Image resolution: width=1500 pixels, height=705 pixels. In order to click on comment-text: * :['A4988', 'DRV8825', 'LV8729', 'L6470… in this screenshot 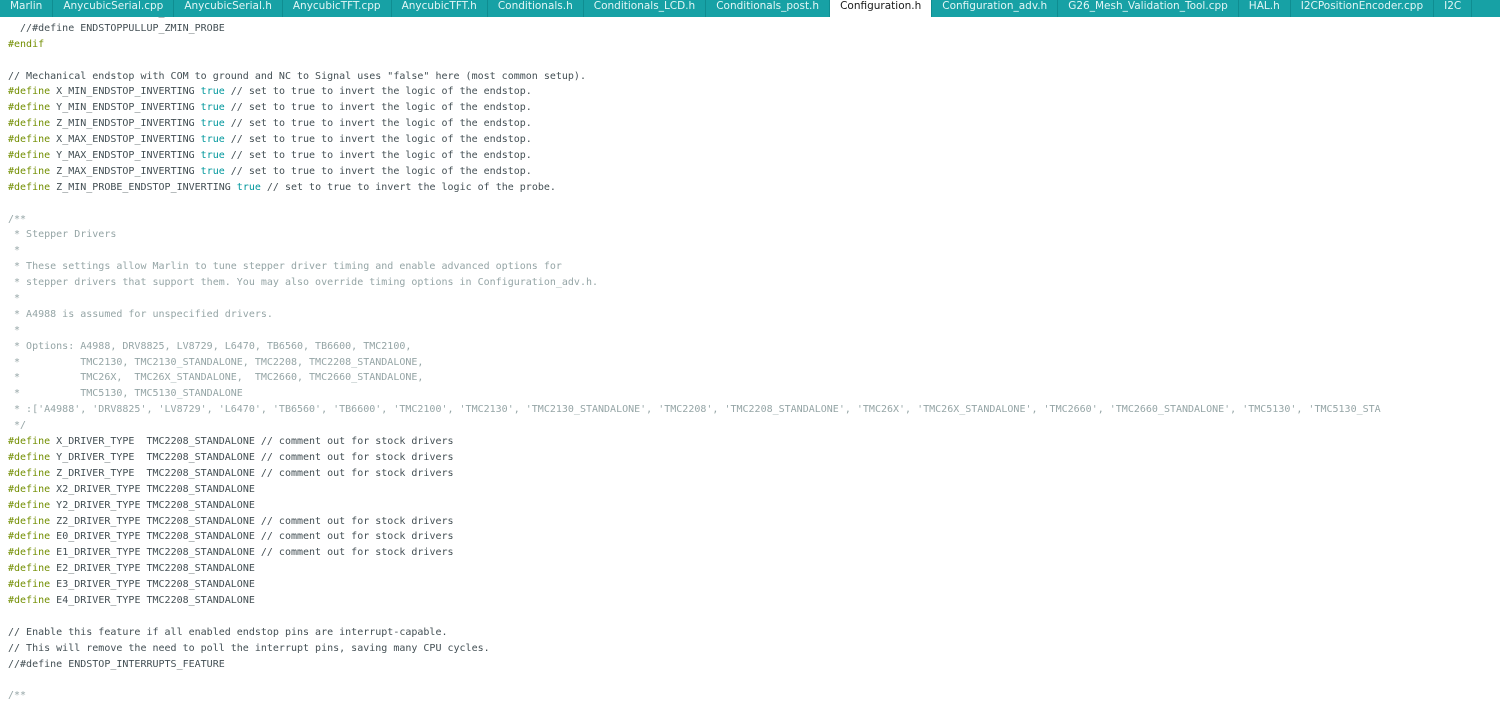, I will do `click(694, 410)`.